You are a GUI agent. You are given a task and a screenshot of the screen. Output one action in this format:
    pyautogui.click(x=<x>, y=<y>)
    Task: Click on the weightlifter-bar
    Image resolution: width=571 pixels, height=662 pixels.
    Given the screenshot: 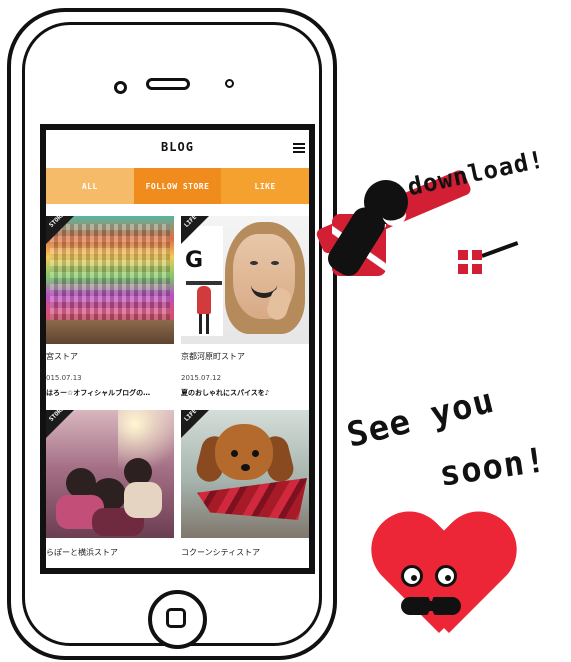 What is the action you would take?
    pyautogui.click(x=204, y=283)
    